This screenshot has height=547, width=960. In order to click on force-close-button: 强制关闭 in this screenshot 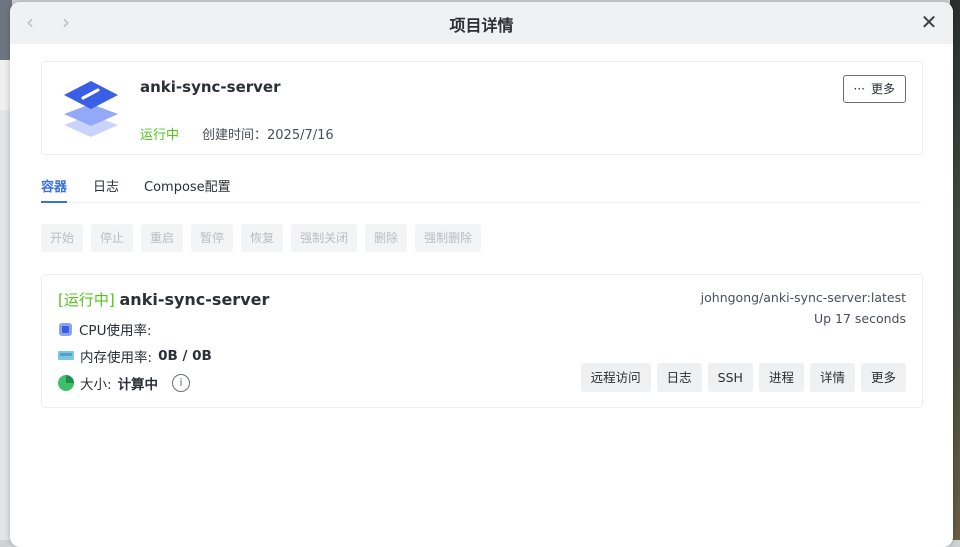, I will do `click(324, 238)`.